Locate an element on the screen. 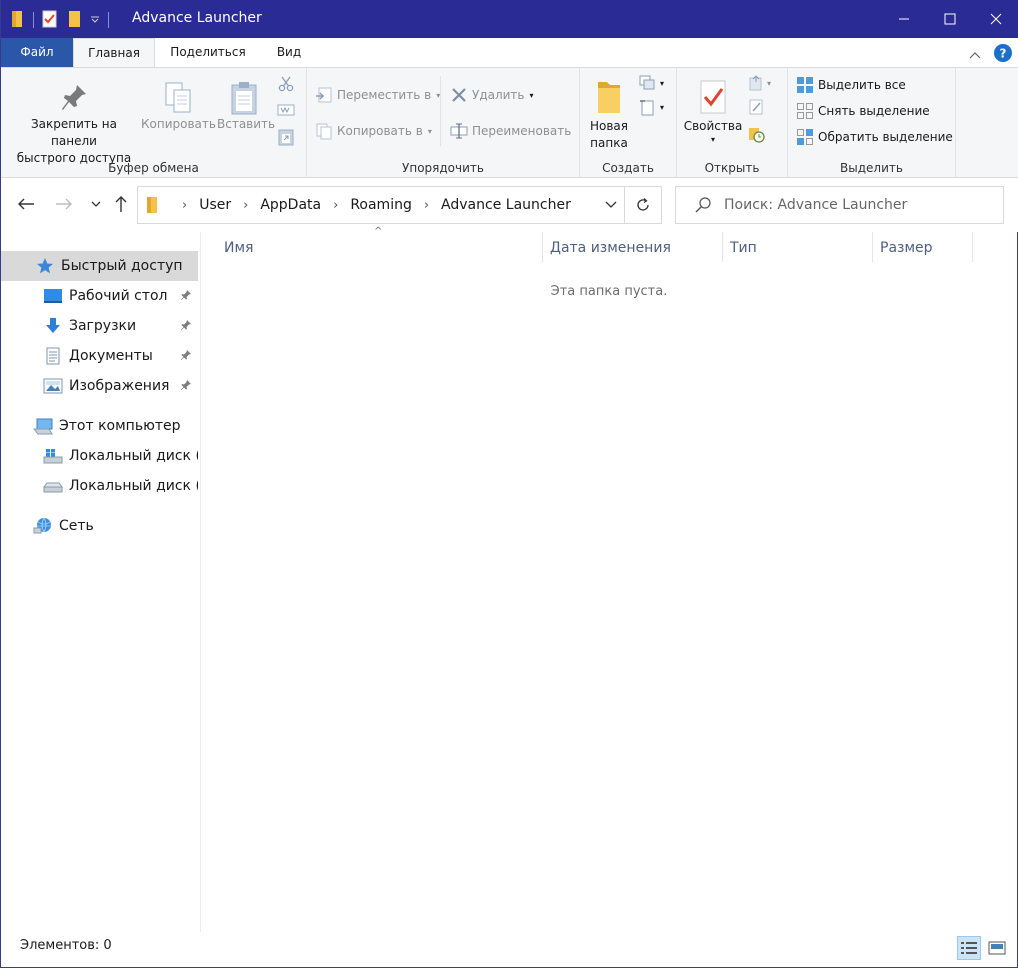  search-box is located at coordinates (839, 205).